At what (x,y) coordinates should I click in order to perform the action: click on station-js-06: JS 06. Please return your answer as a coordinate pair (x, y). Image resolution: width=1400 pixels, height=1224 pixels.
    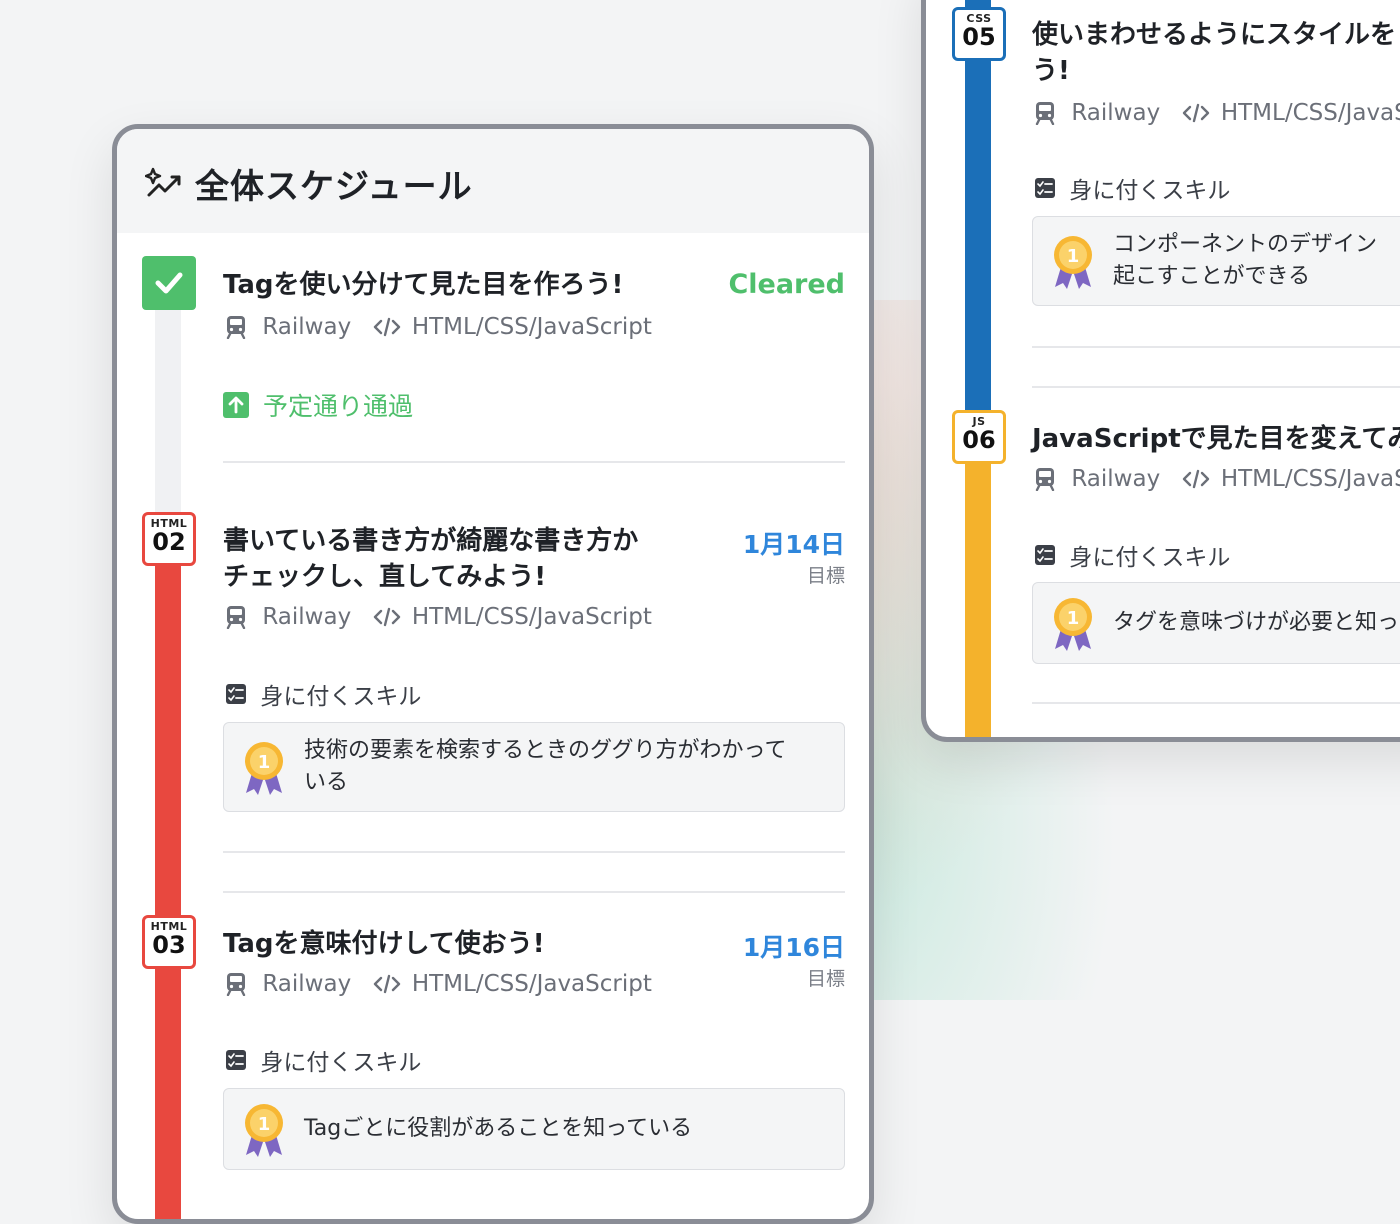
    Looking at the image, I should click on (979, 437).